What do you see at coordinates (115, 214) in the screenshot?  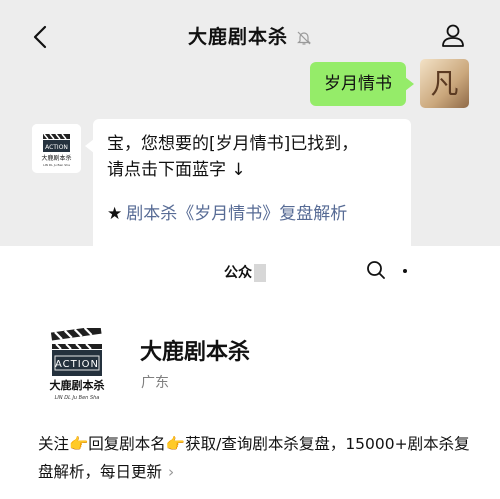 I see `star-icon: ★` at bounding box center [115, 214].